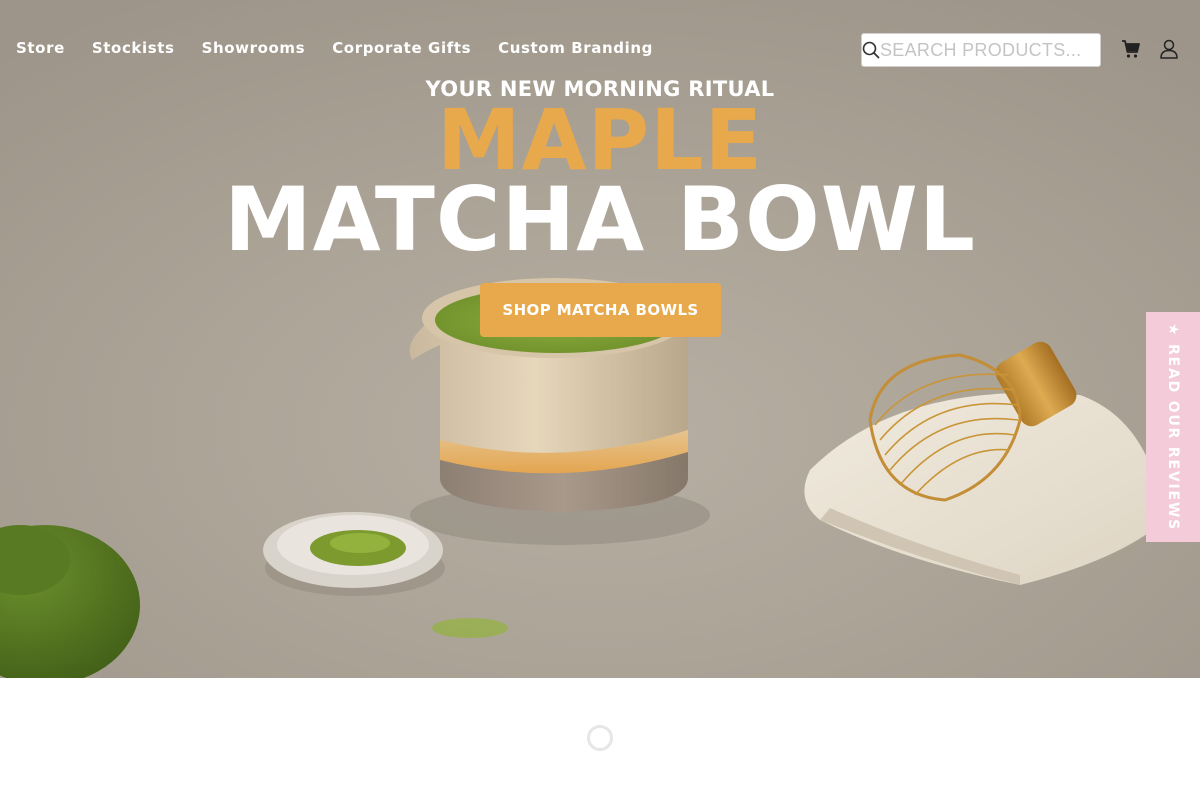 Image resolution: width=1200 pixels, height=800 pixels. I want to click on reviews-tab: ★ READ OUR REVIEWS, so click(1173, 427).